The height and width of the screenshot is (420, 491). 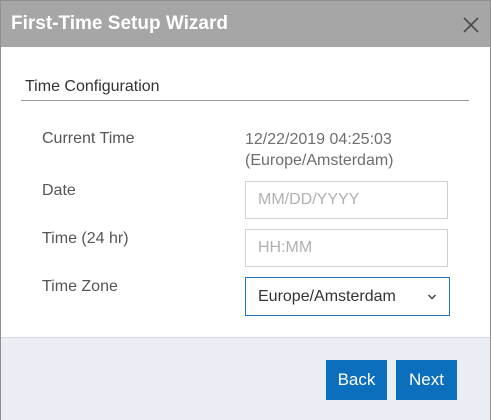 I want to click on current-time-label: Current Time, so click(x=88, y=138).